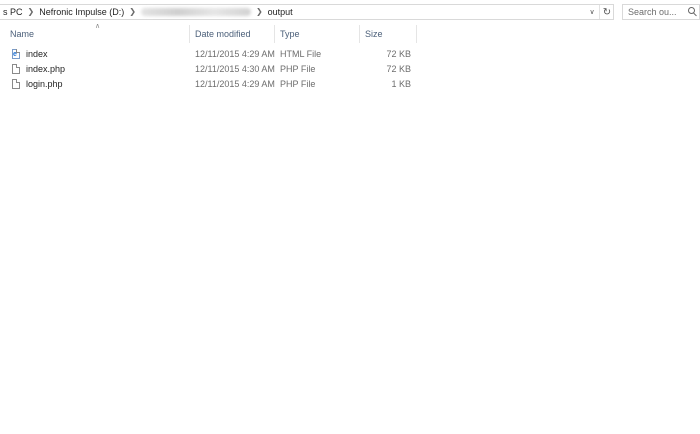  I want to click on breadcrumb-blurred-folder, so click(195, 12).